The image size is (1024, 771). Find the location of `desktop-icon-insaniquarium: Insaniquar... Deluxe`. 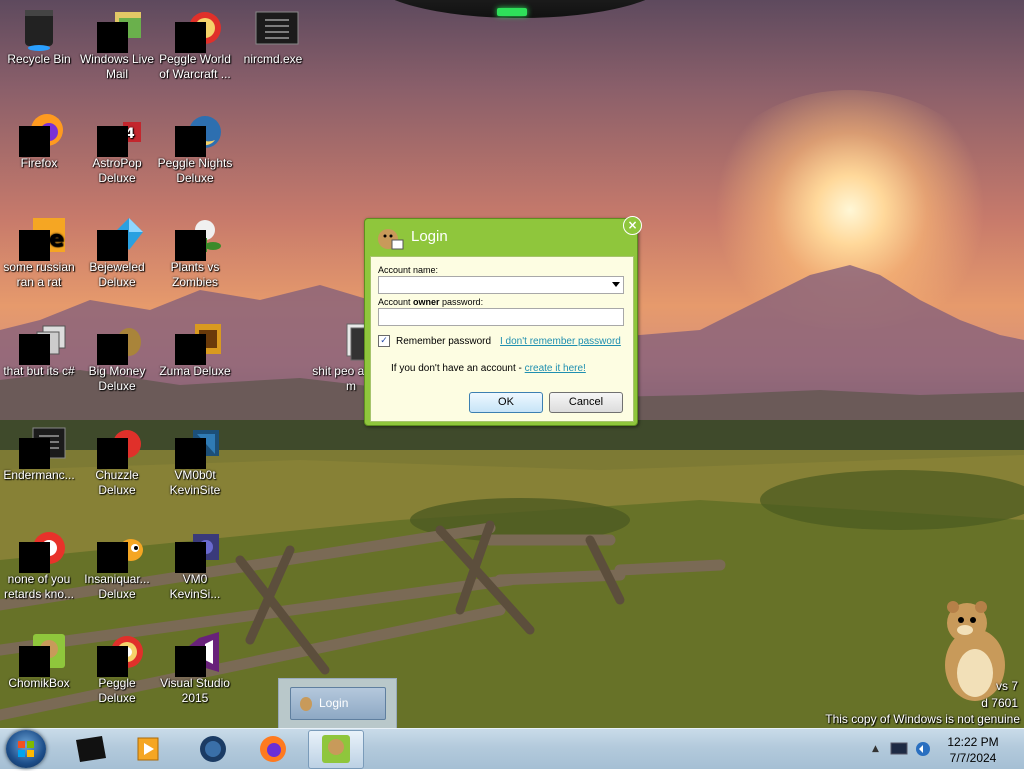

desktop-icon-insaniquarium: Insaniquar... Deluxe is located at coordinates (117, 562).